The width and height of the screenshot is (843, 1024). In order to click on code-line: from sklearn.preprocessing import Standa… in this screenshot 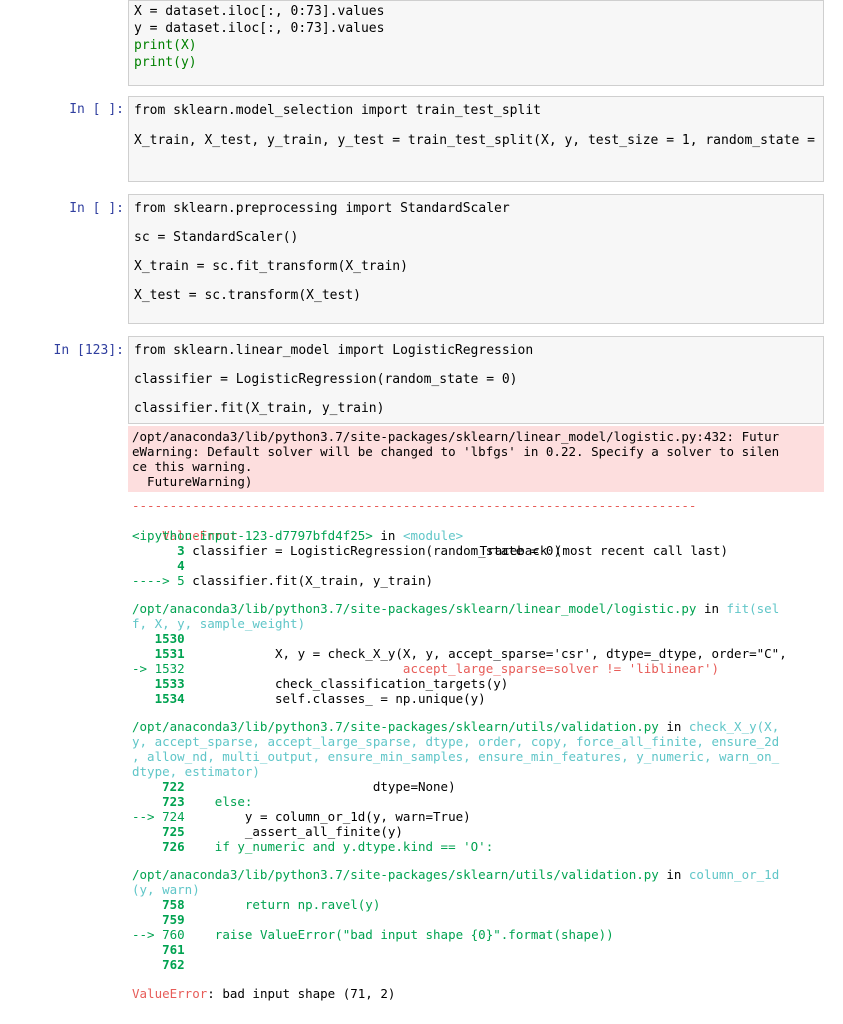, I will do `click(322, 208)`.